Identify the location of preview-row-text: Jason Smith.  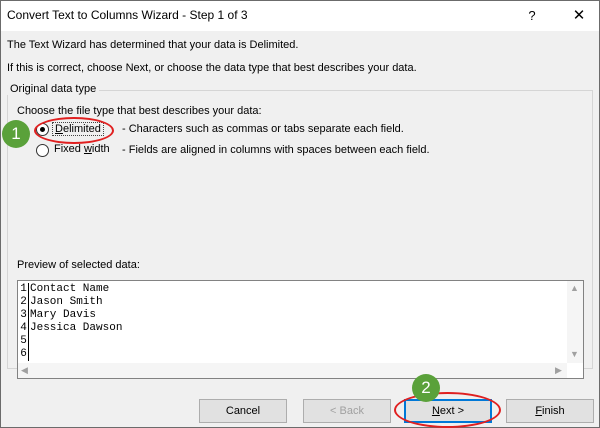
(66, 302).